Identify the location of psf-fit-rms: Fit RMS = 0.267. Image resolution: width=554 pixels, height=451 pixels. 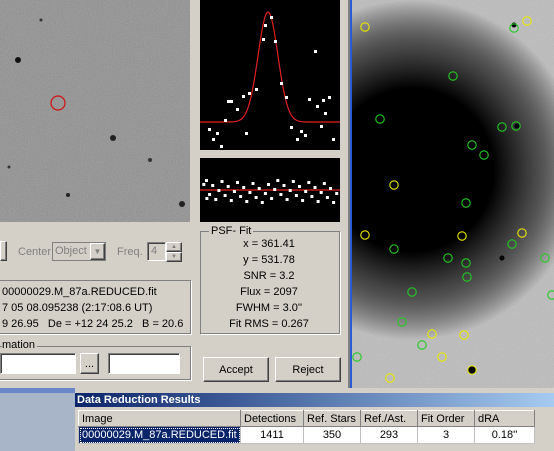
(269, 324).